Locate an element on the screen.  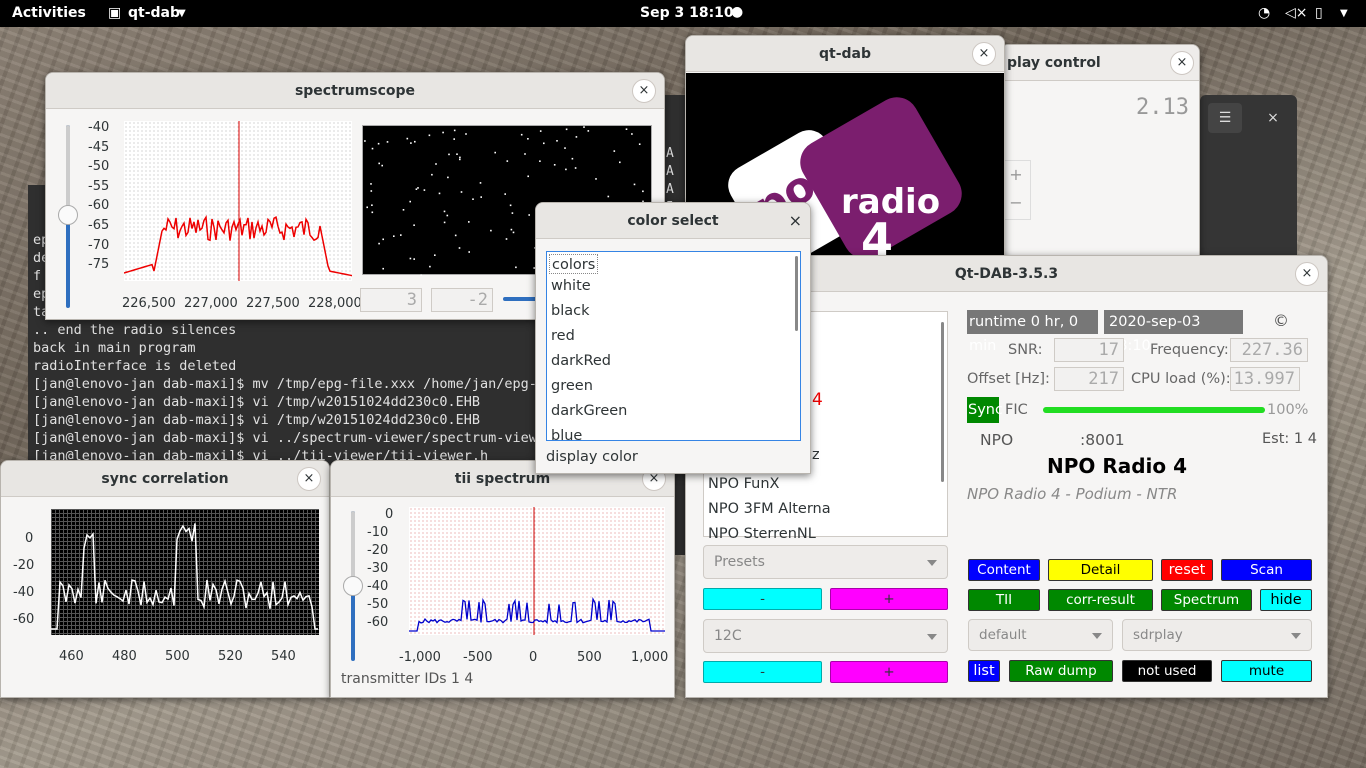
corr-result-button: corr-result is located at coordinates (1100, 600).